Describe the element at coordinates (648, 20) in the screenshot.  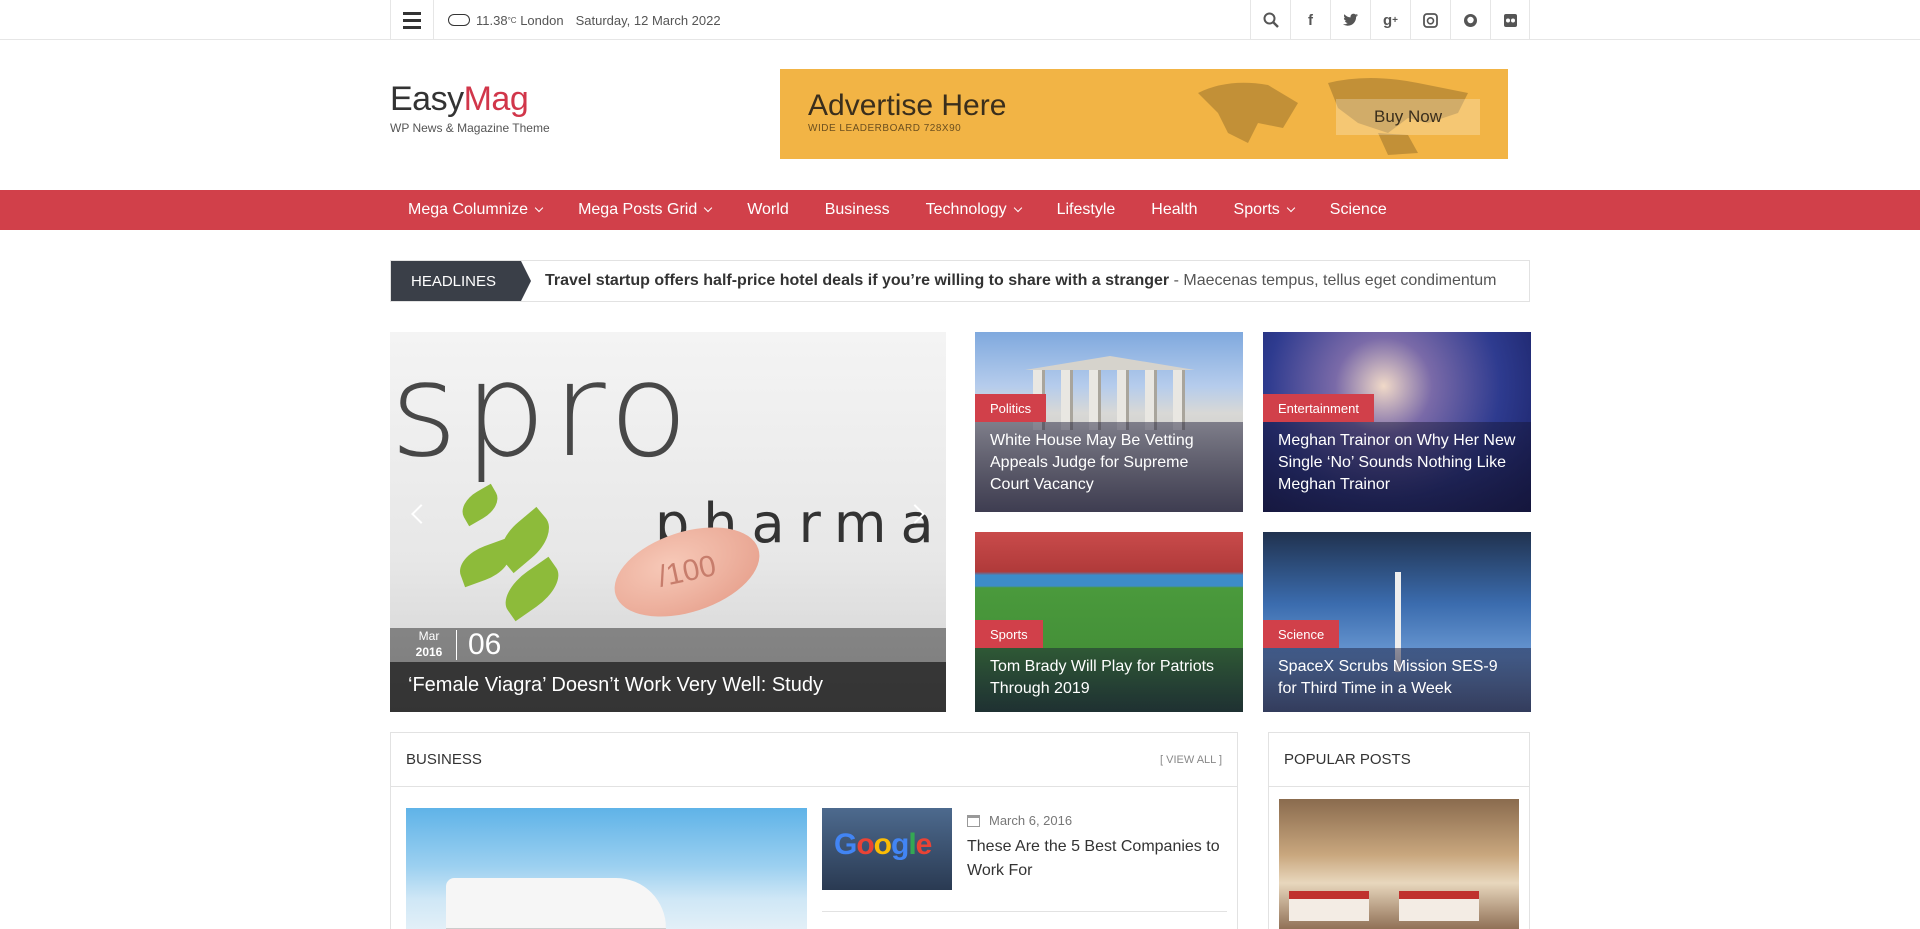
I see `current-date: Saturday, 12 March 2022` at that location.